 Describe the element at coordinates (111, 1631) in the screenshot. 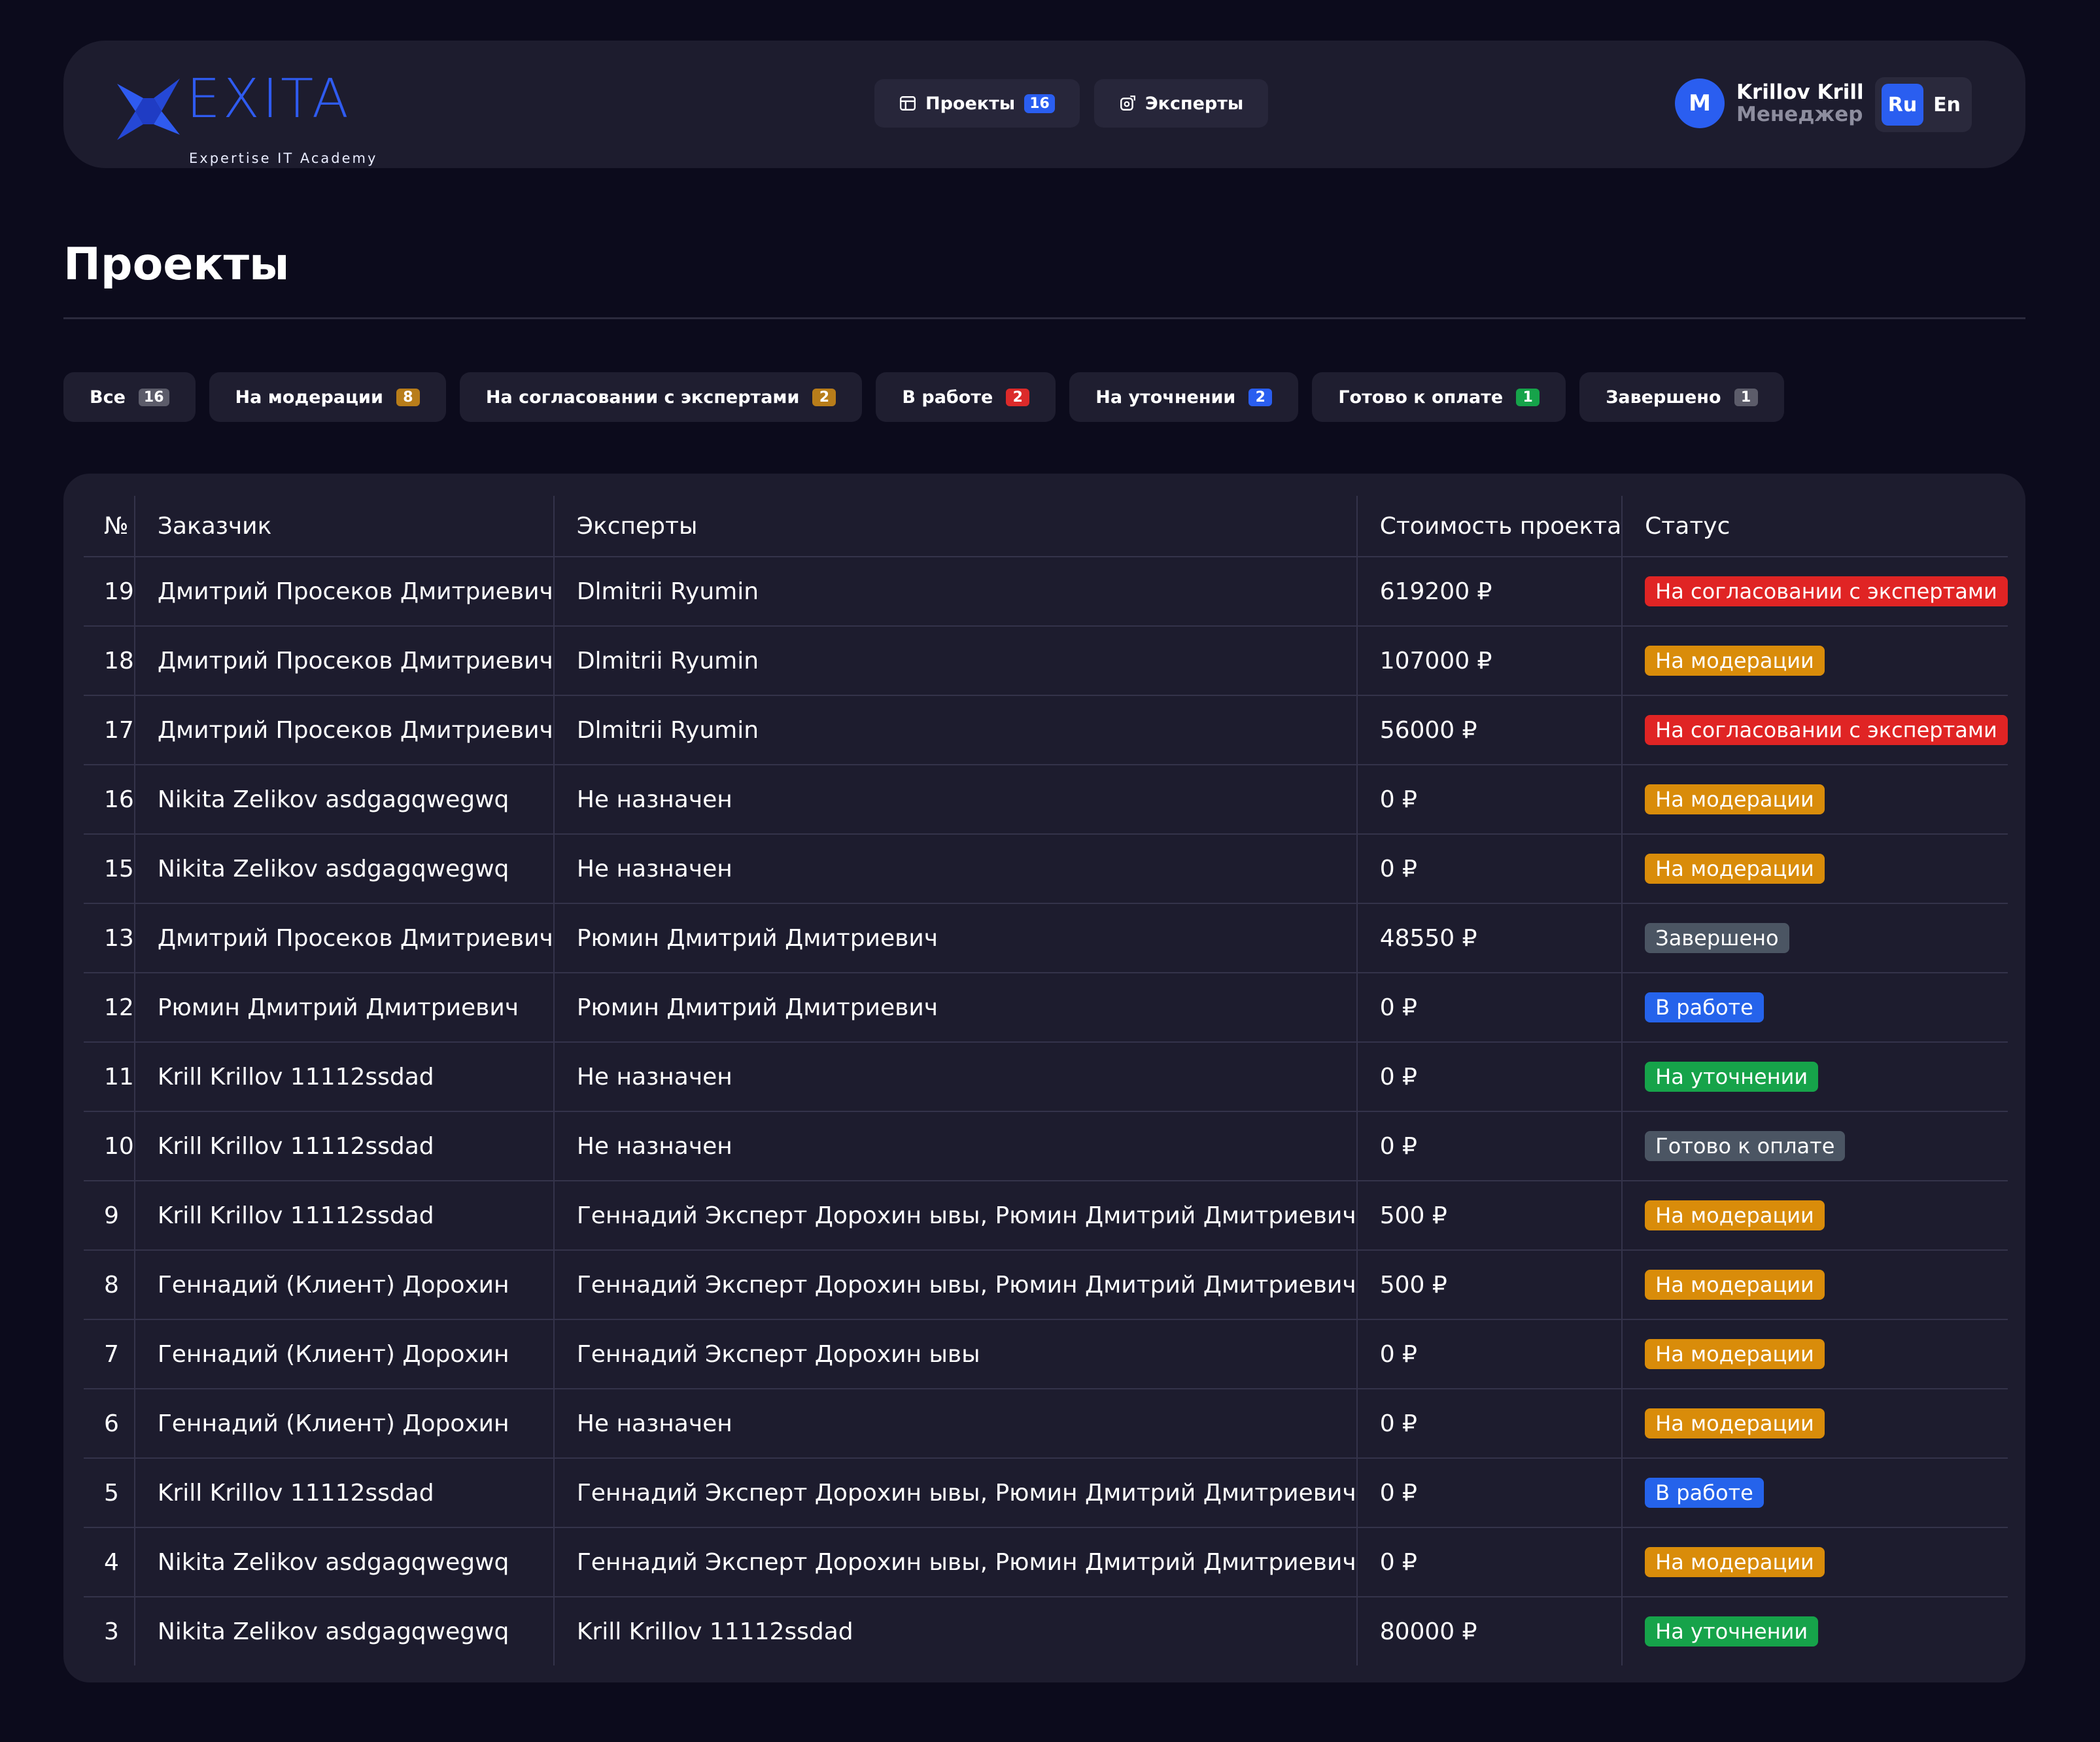

I see `cell-number: 3` at that location.